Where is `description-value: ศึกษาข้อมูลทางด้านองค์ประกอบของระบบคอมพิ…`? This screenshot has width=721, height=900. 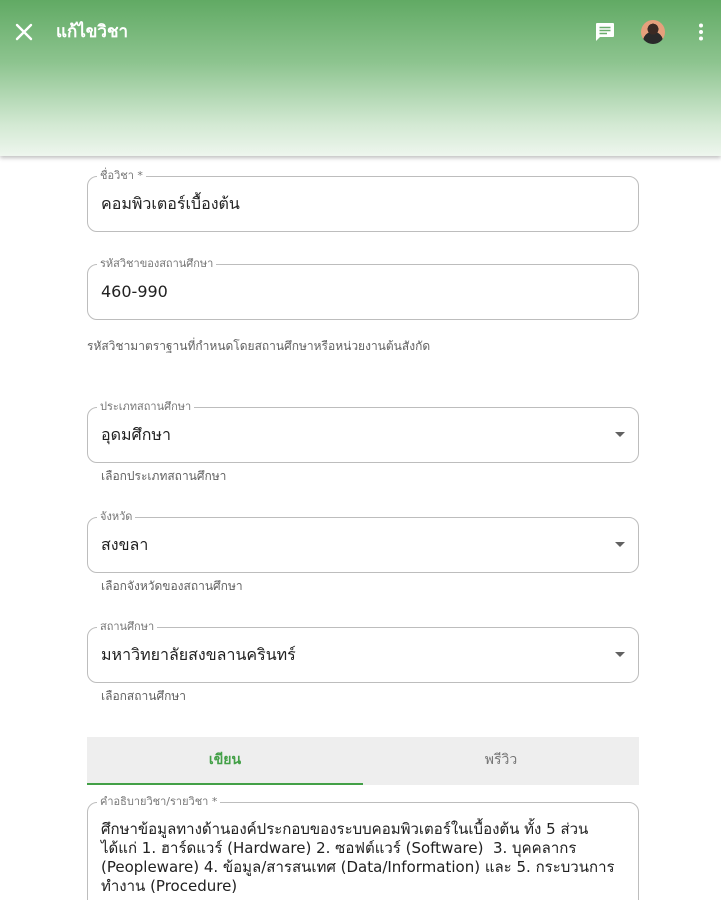 description-value: ศึกษาข้อมูลทางด้านองค์ประกอบของระบบคอมพิ… is located at coordinates (361, 858).